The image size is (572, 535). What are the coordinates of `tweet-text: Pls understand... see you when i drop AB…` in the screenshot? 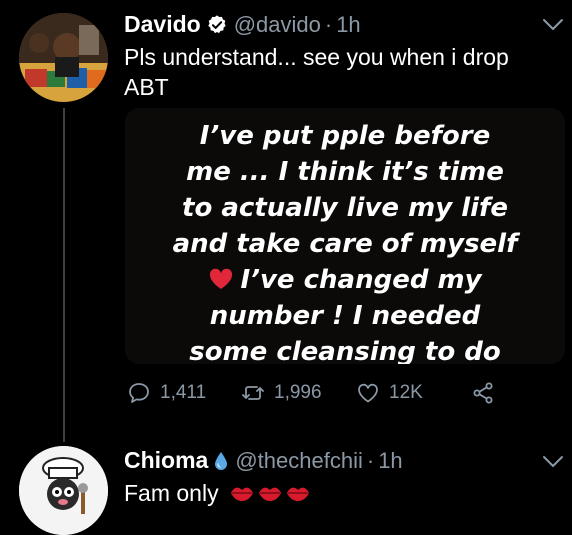 It's located at (316, 72).